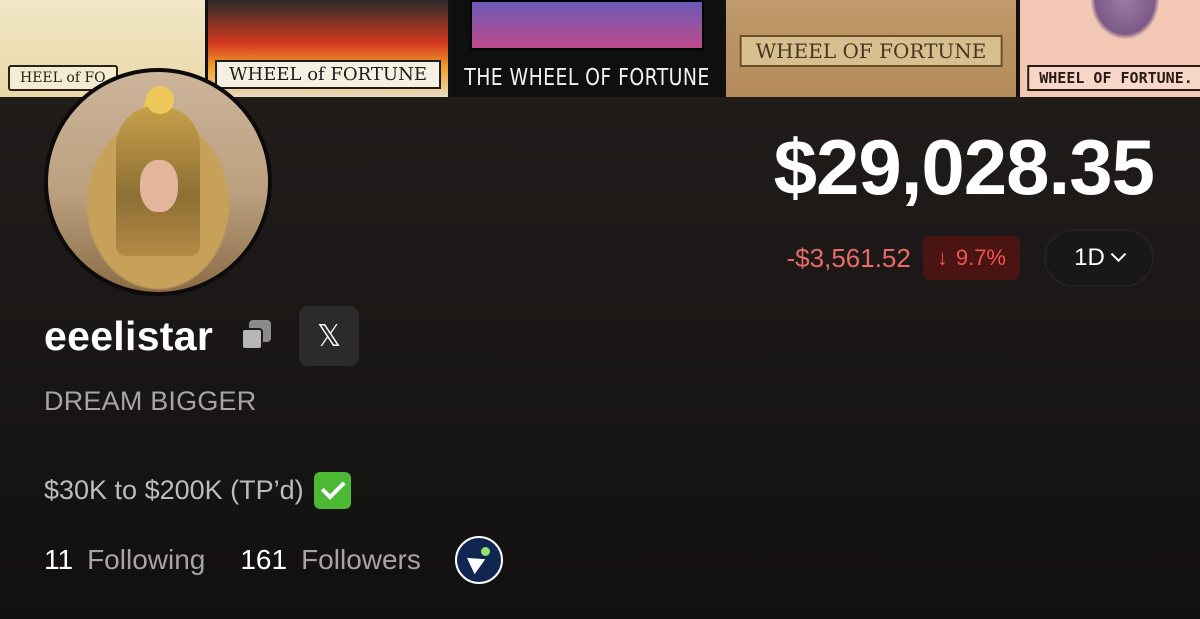 The height and width of the screenshot is (619, 1200). Describe the element at coordinates (942, 257) in the screenshot. I see `arrow-down-icon: ↓` at that location.